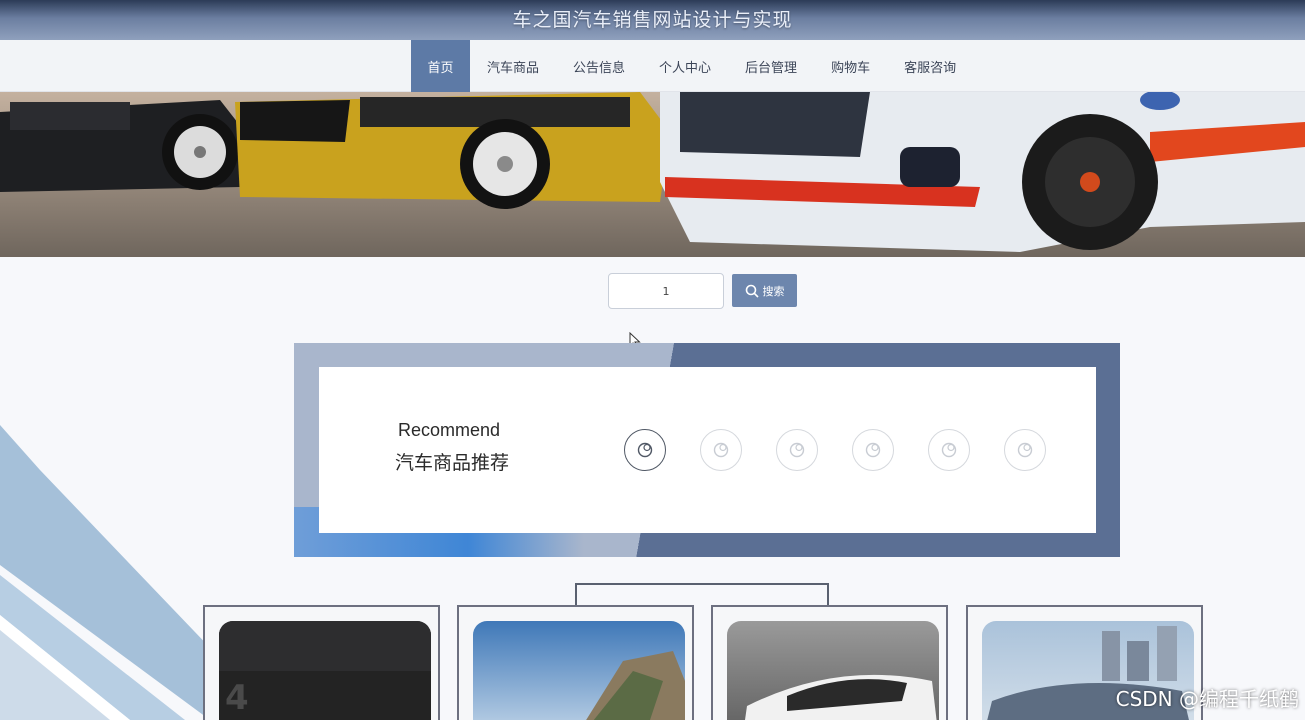  What do you see at coordinates (835, 450) in the screenshot?
I see `carousel-dots` at bounding box center [835, 450].